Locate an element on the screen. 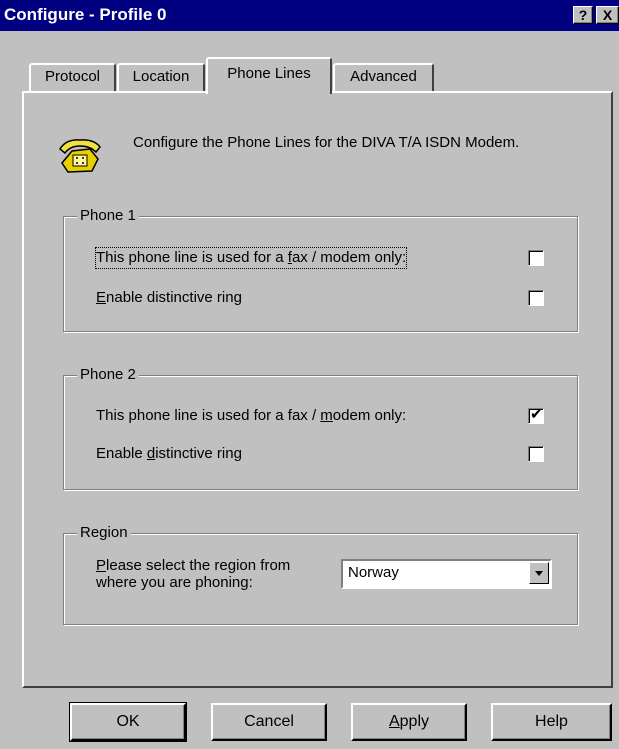 The height and width of the screenshot is (749, 619). apply-button: Apply is located at coordinates (409, 722).